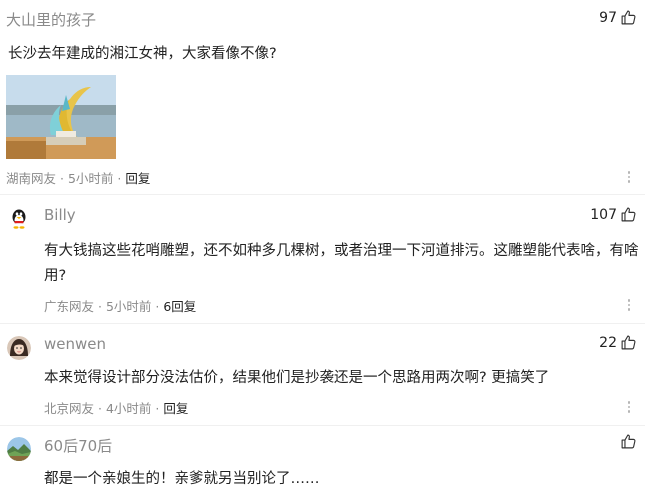 Image resolution: width=645 pixels, height=493 pixels. Describe the element at coordinates (618, 17) in the screenshot. I see `like-button: 97` at that location.